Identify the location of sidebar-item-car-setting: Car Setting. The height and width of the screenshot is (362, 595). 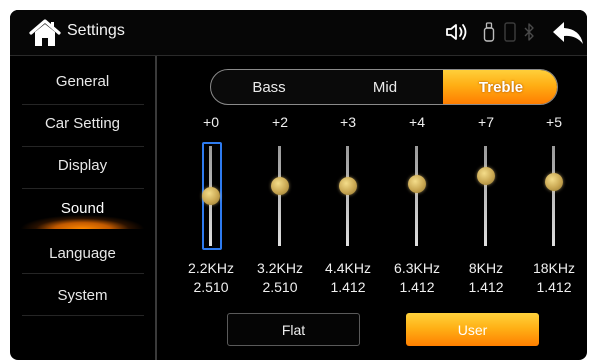
(82, 123).